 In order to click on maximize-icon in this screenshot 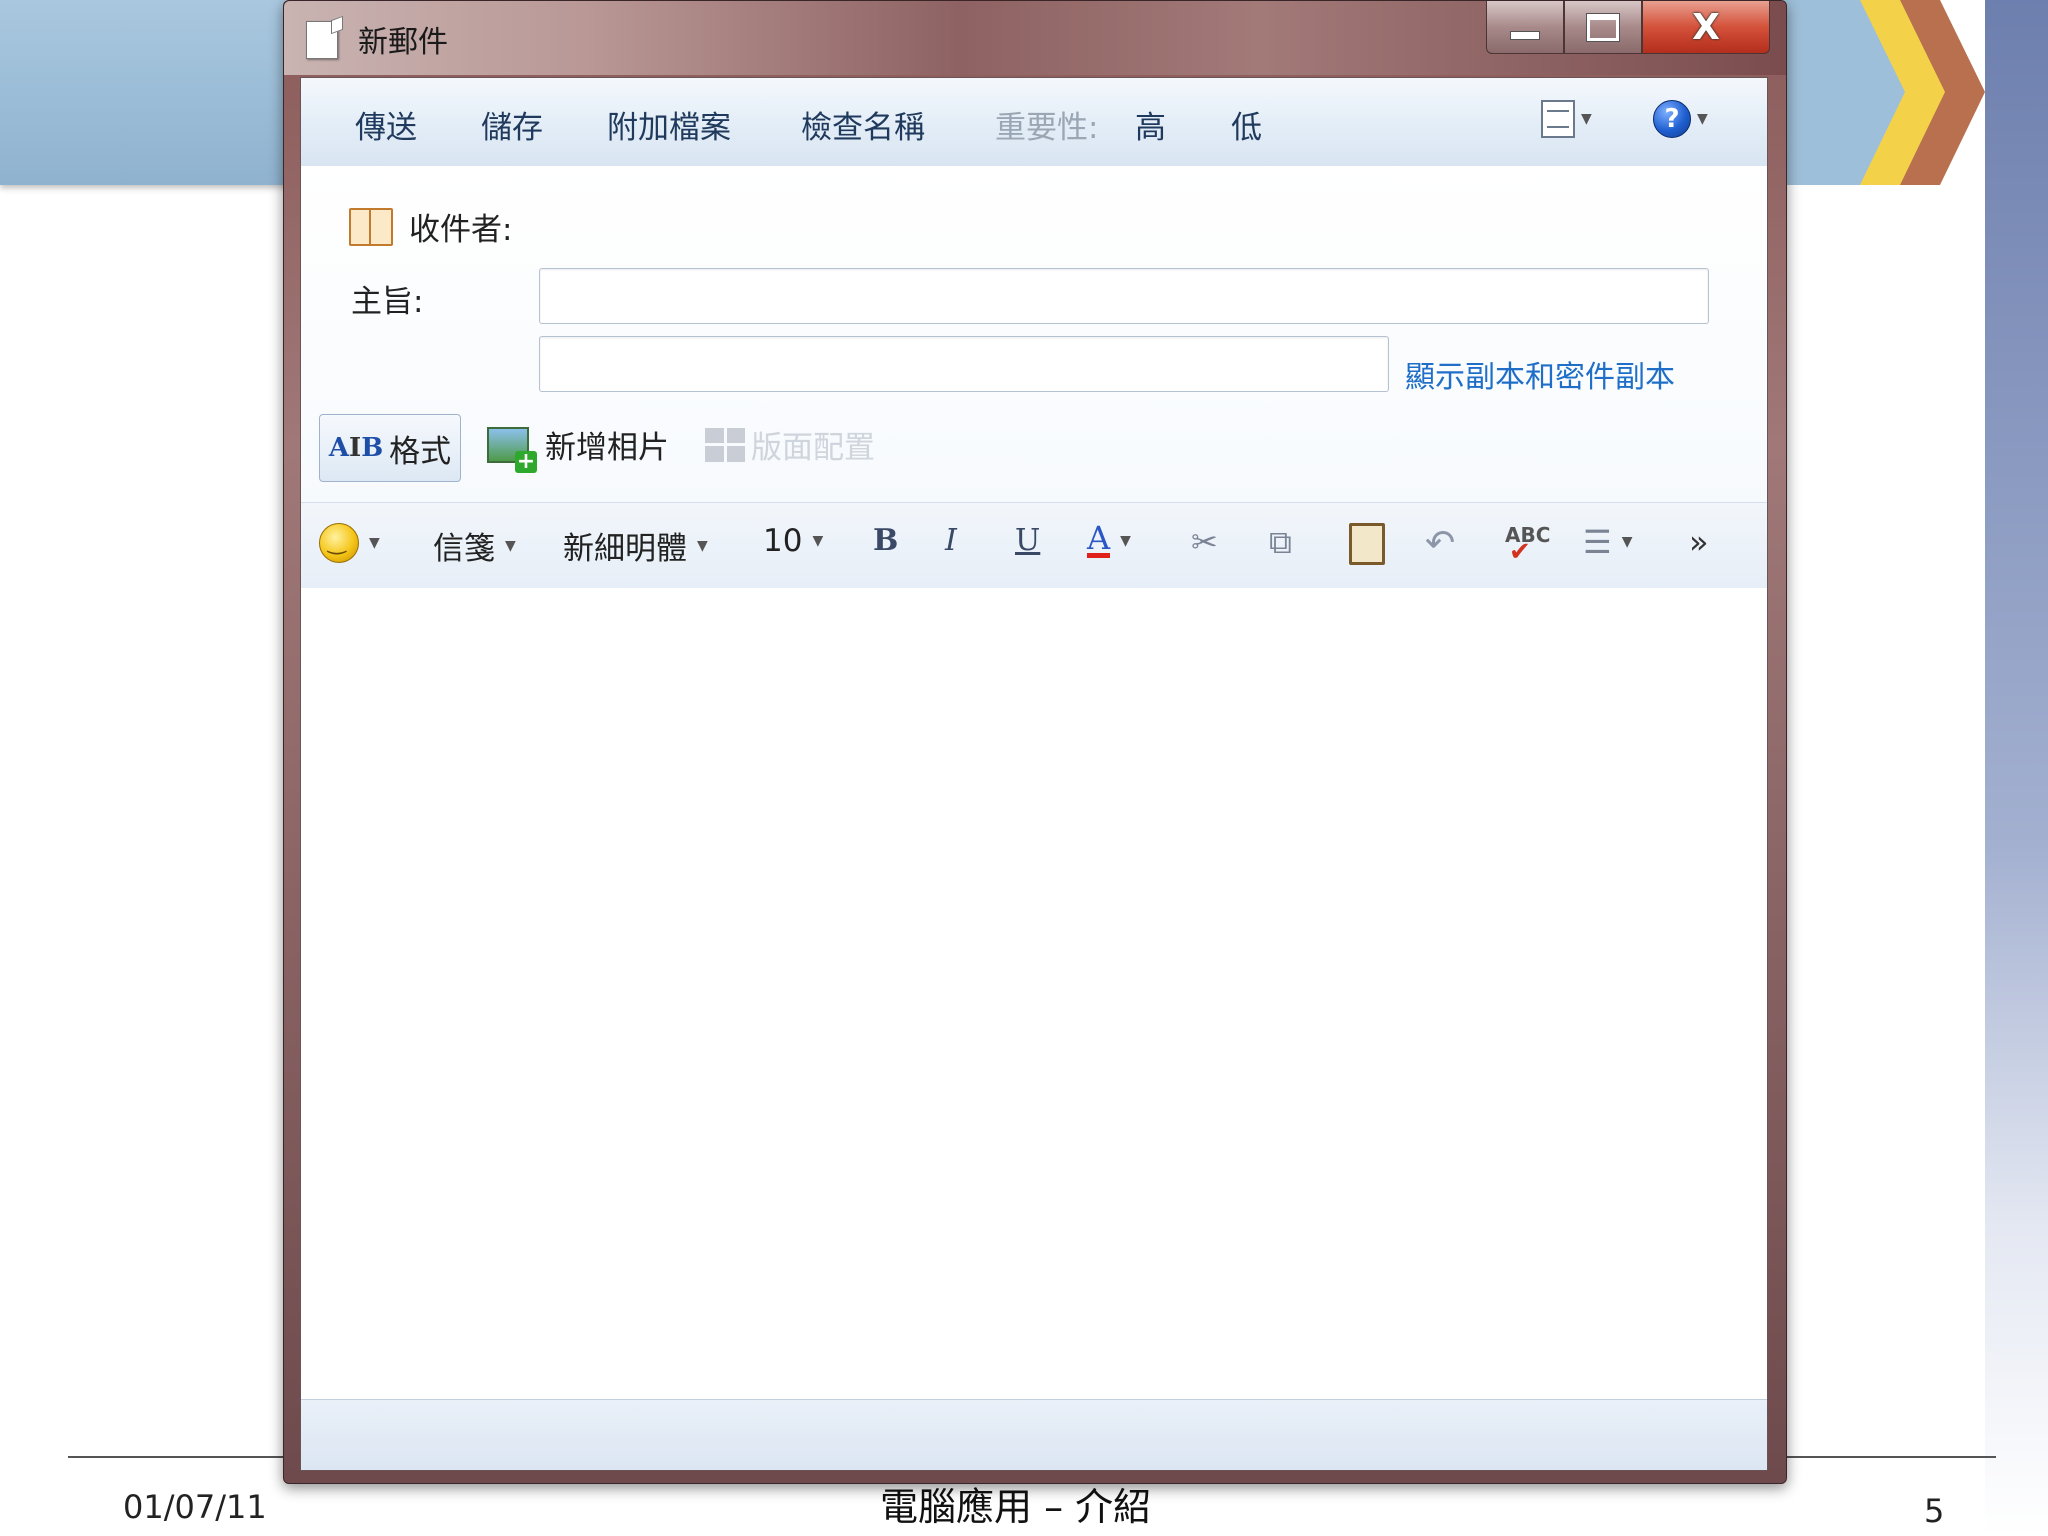, I will do `click(1603, 27)`.